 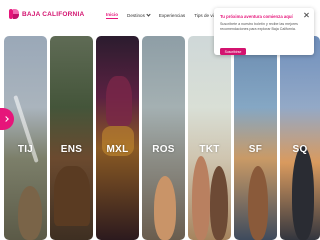 I want to click on destination-code: SQ, so click(x=300, y=149).